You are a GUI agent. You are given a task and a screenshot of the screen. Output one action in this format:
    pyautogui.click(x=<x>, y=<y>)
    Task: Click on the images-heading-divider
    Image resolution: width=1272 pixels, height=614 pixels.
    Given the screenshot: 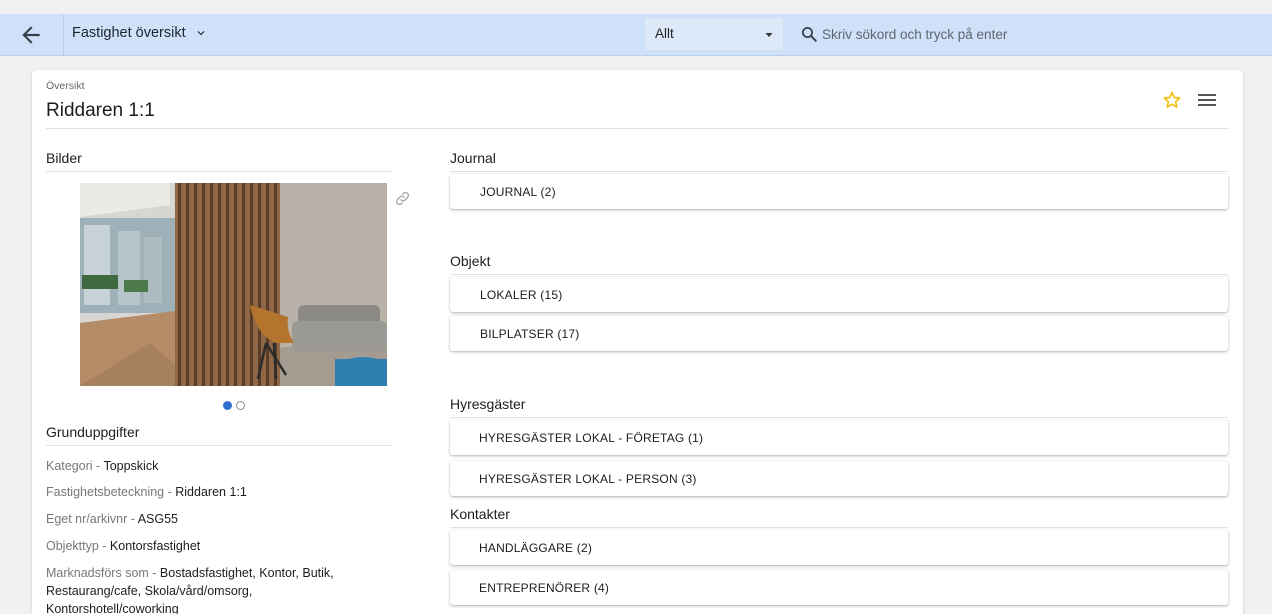 What is the action you would take?
    pyautogui.click(x=219, y=171)
    